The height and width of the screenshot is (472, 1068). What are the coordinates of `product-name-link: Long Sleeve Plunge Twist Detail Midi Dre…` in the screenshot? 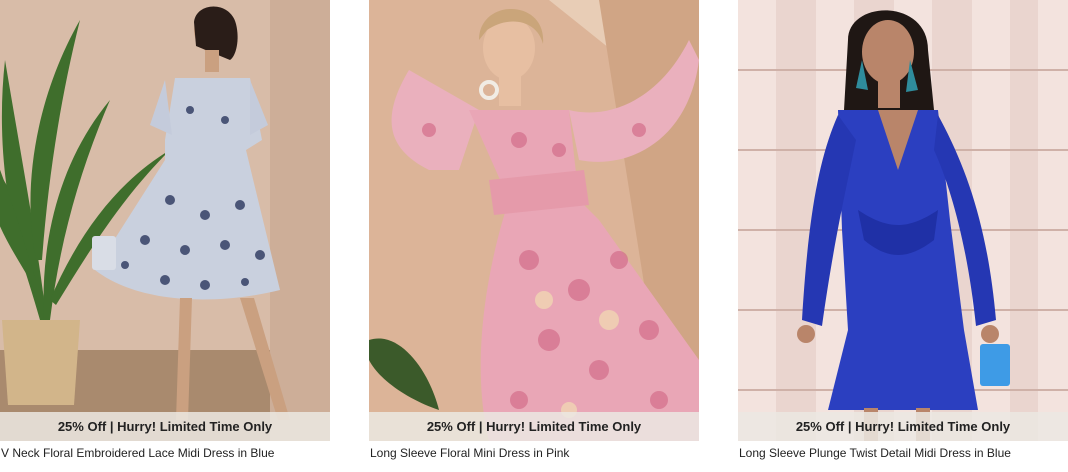 It's located at (903, 453).